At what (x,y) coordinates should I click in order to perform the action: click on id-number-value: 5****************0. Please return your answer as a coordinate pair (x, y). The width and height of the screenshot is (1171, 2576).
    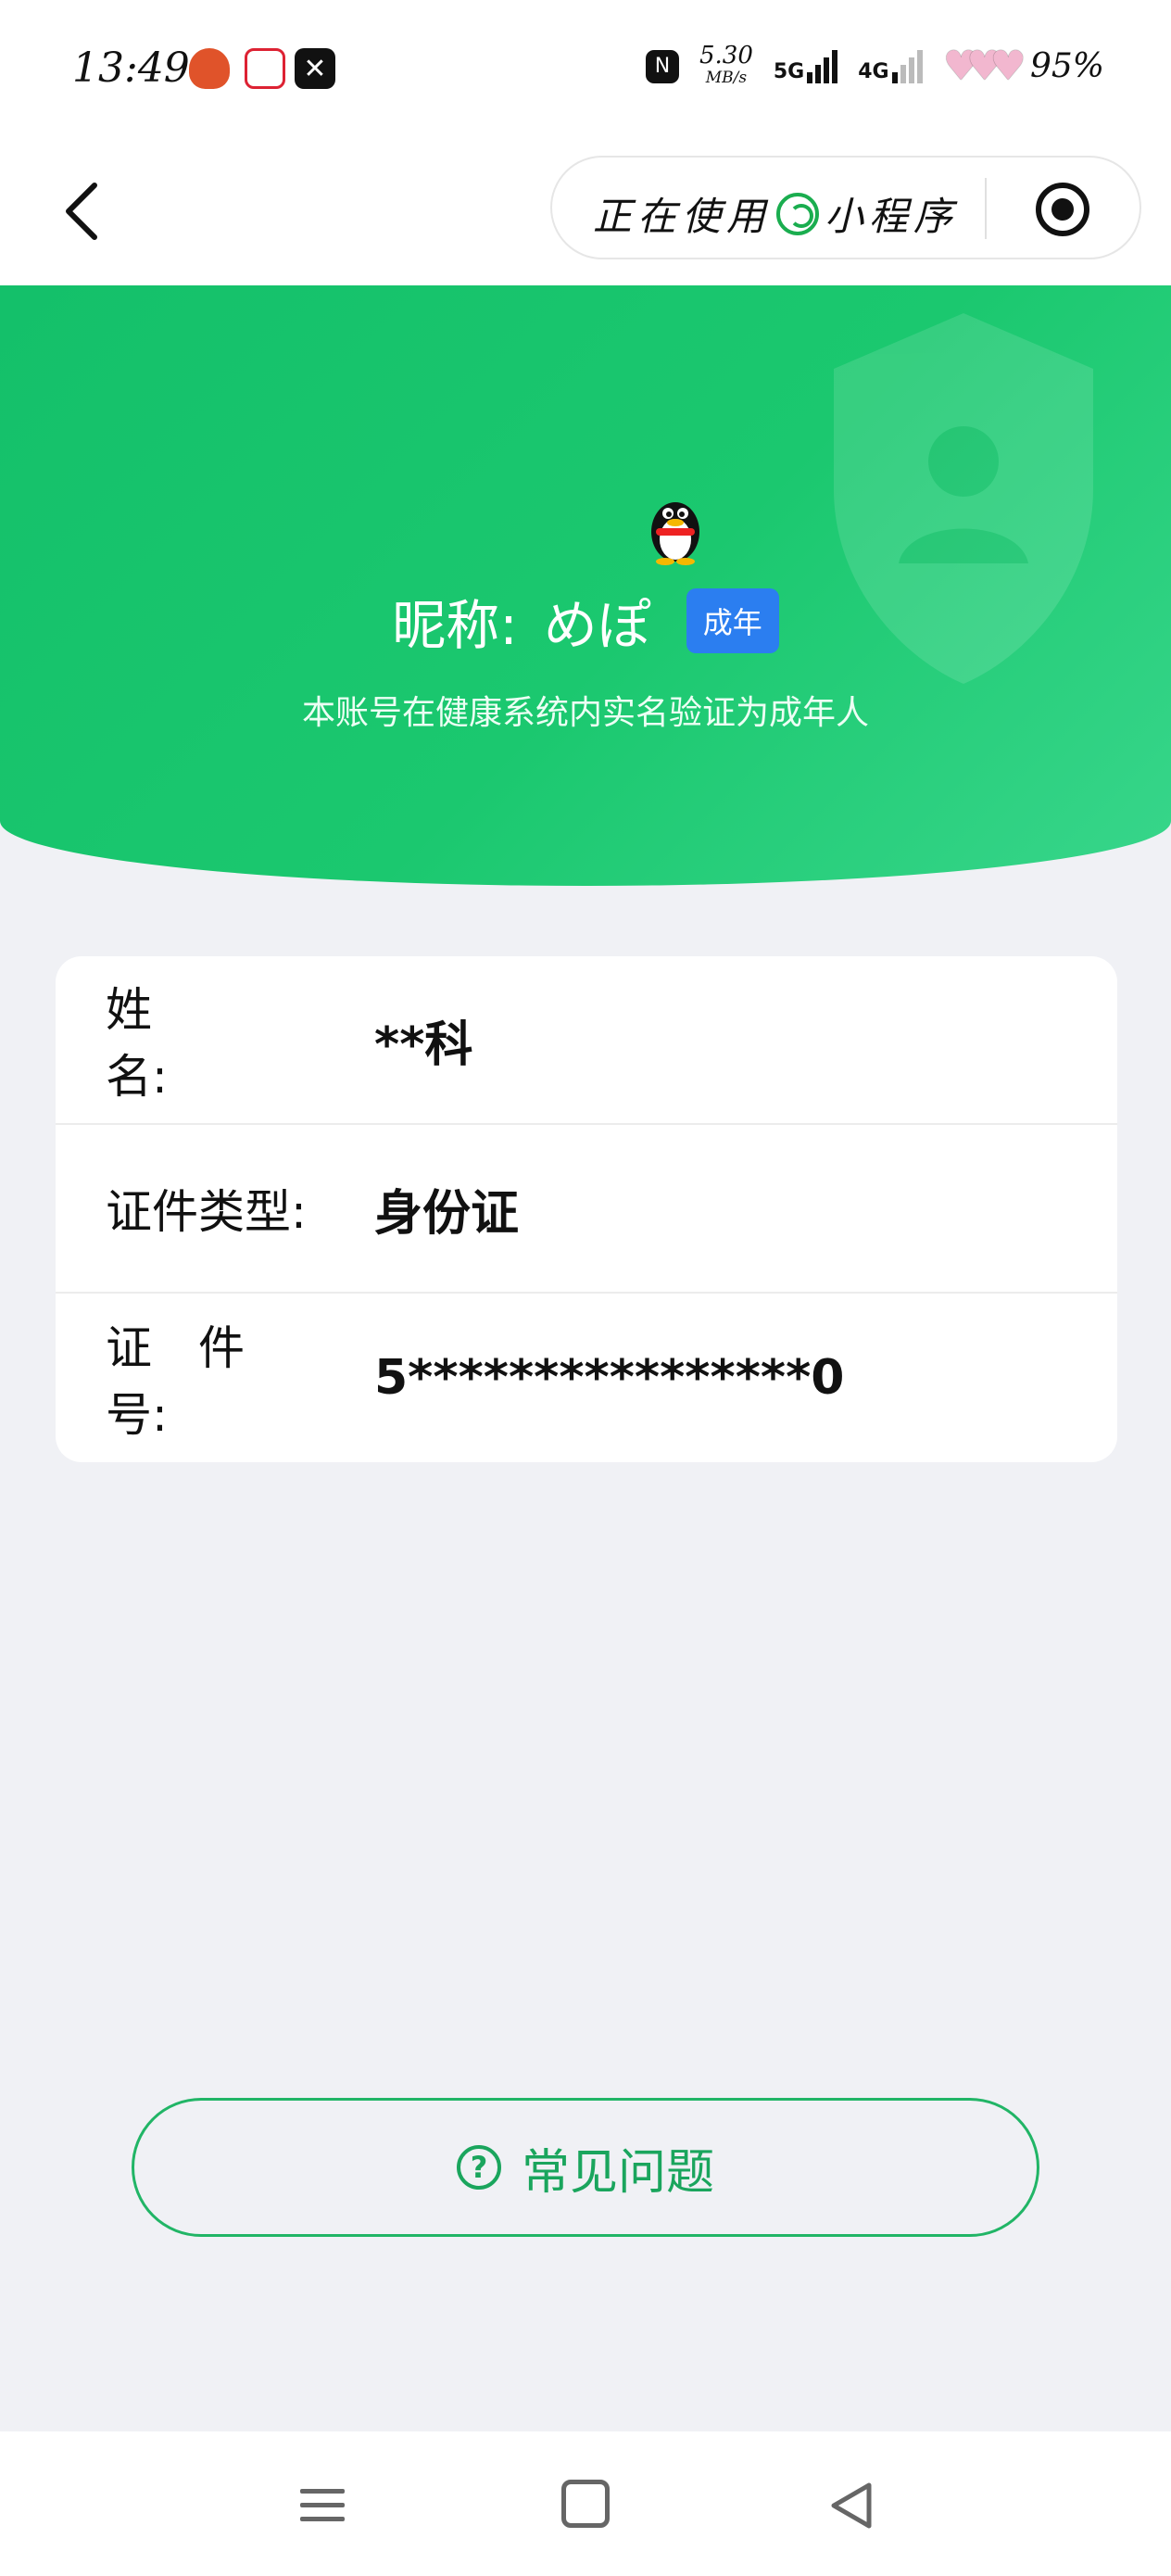
    Looking at the image, I should click on (609, 1378).